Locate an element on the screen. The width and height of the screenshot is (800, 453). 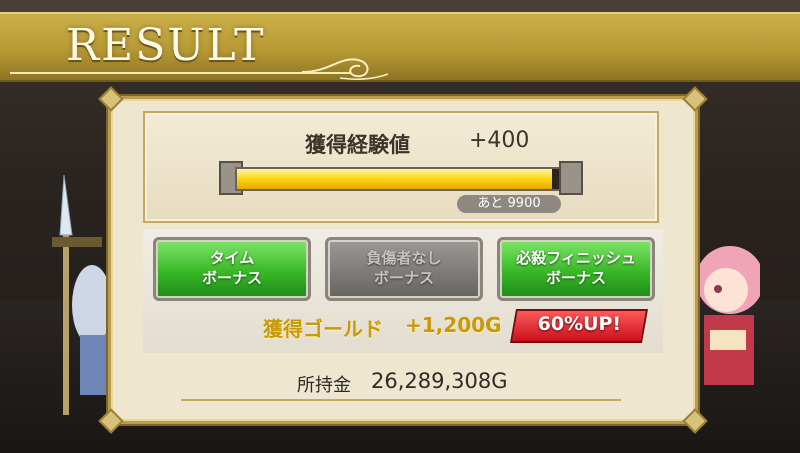
swirl-ornament-icon is located at coordinates (345, 69).